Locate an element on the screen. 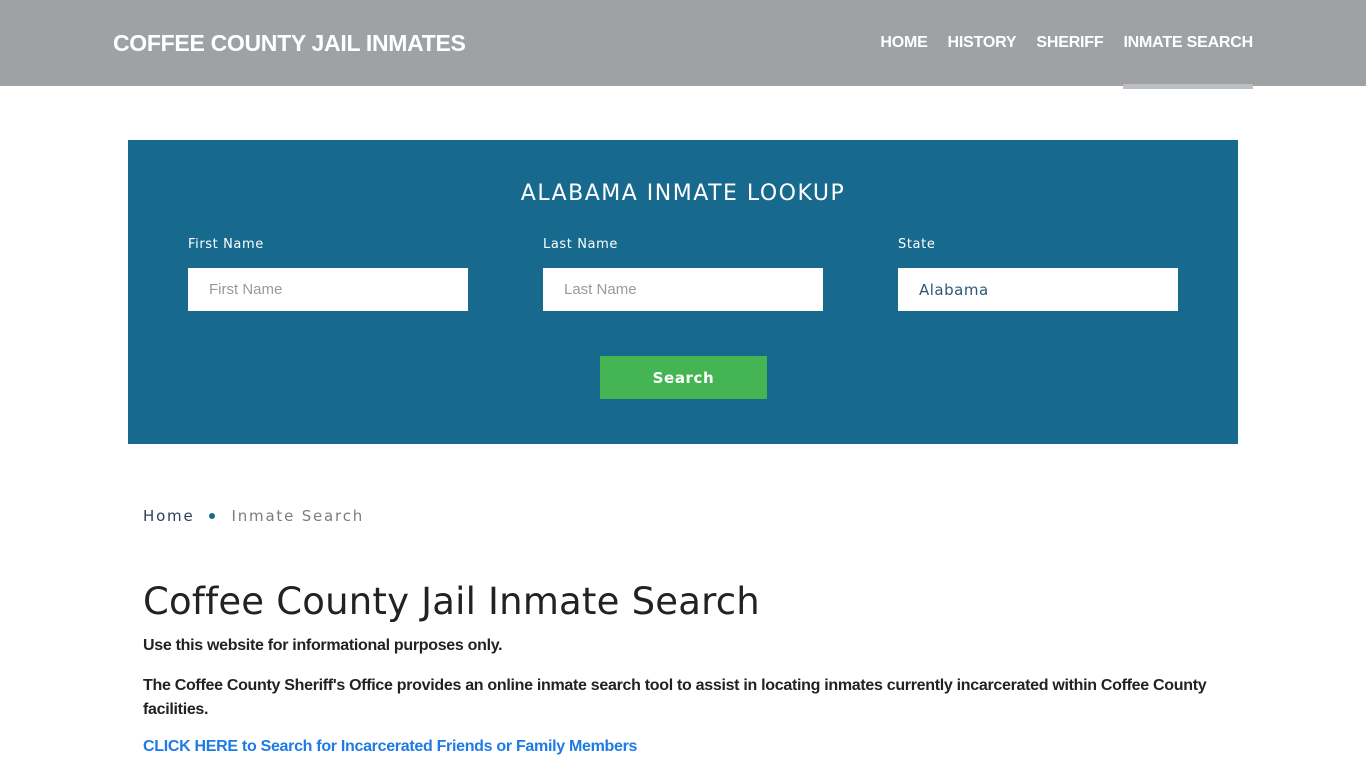 The image size is (1366, 768). last-name-input is located at coordinates (683, 289).